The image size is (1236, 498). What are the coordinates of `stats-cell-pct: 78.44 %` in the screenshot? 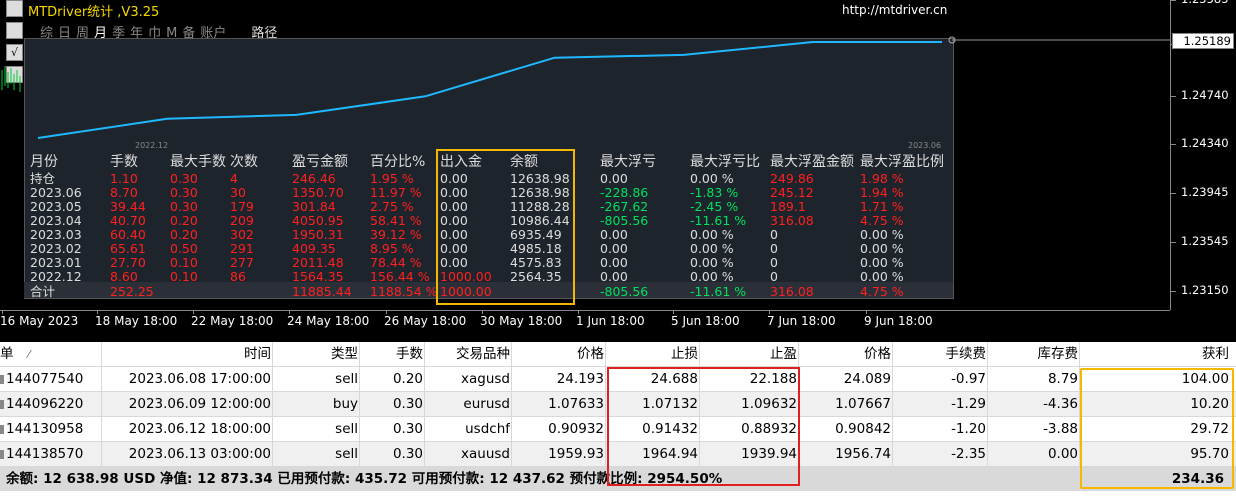 It's located at (396, 262).